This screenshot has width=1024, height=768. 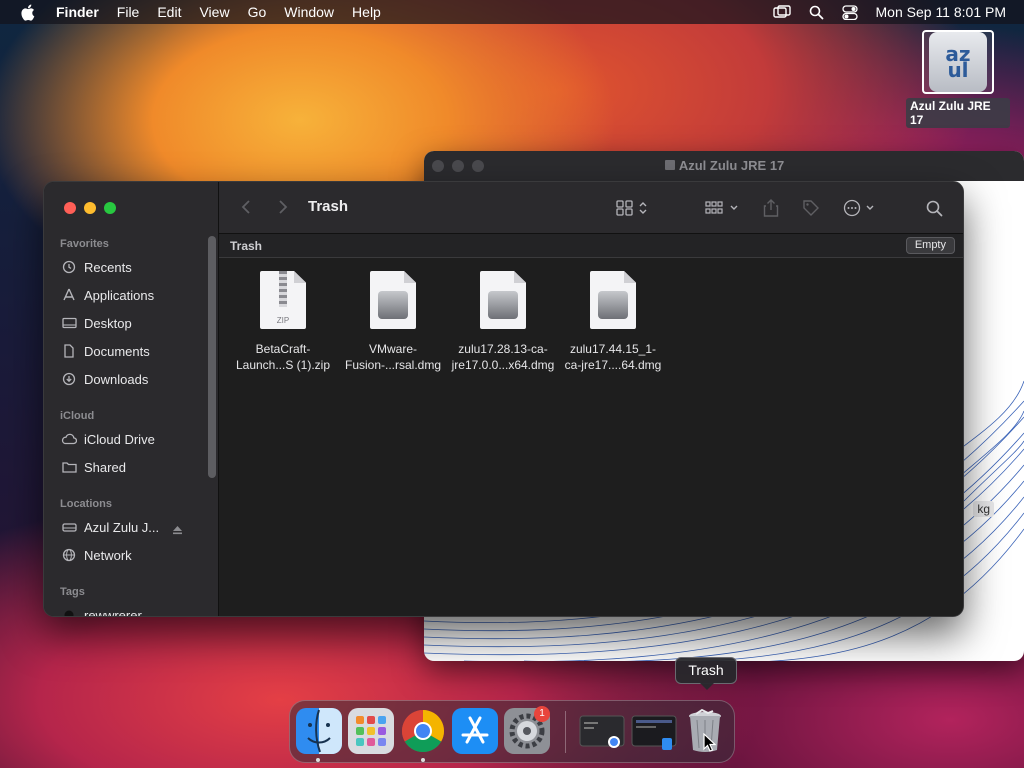 I want to click on finder-window-title: Trash, so click(x=328, y=206).